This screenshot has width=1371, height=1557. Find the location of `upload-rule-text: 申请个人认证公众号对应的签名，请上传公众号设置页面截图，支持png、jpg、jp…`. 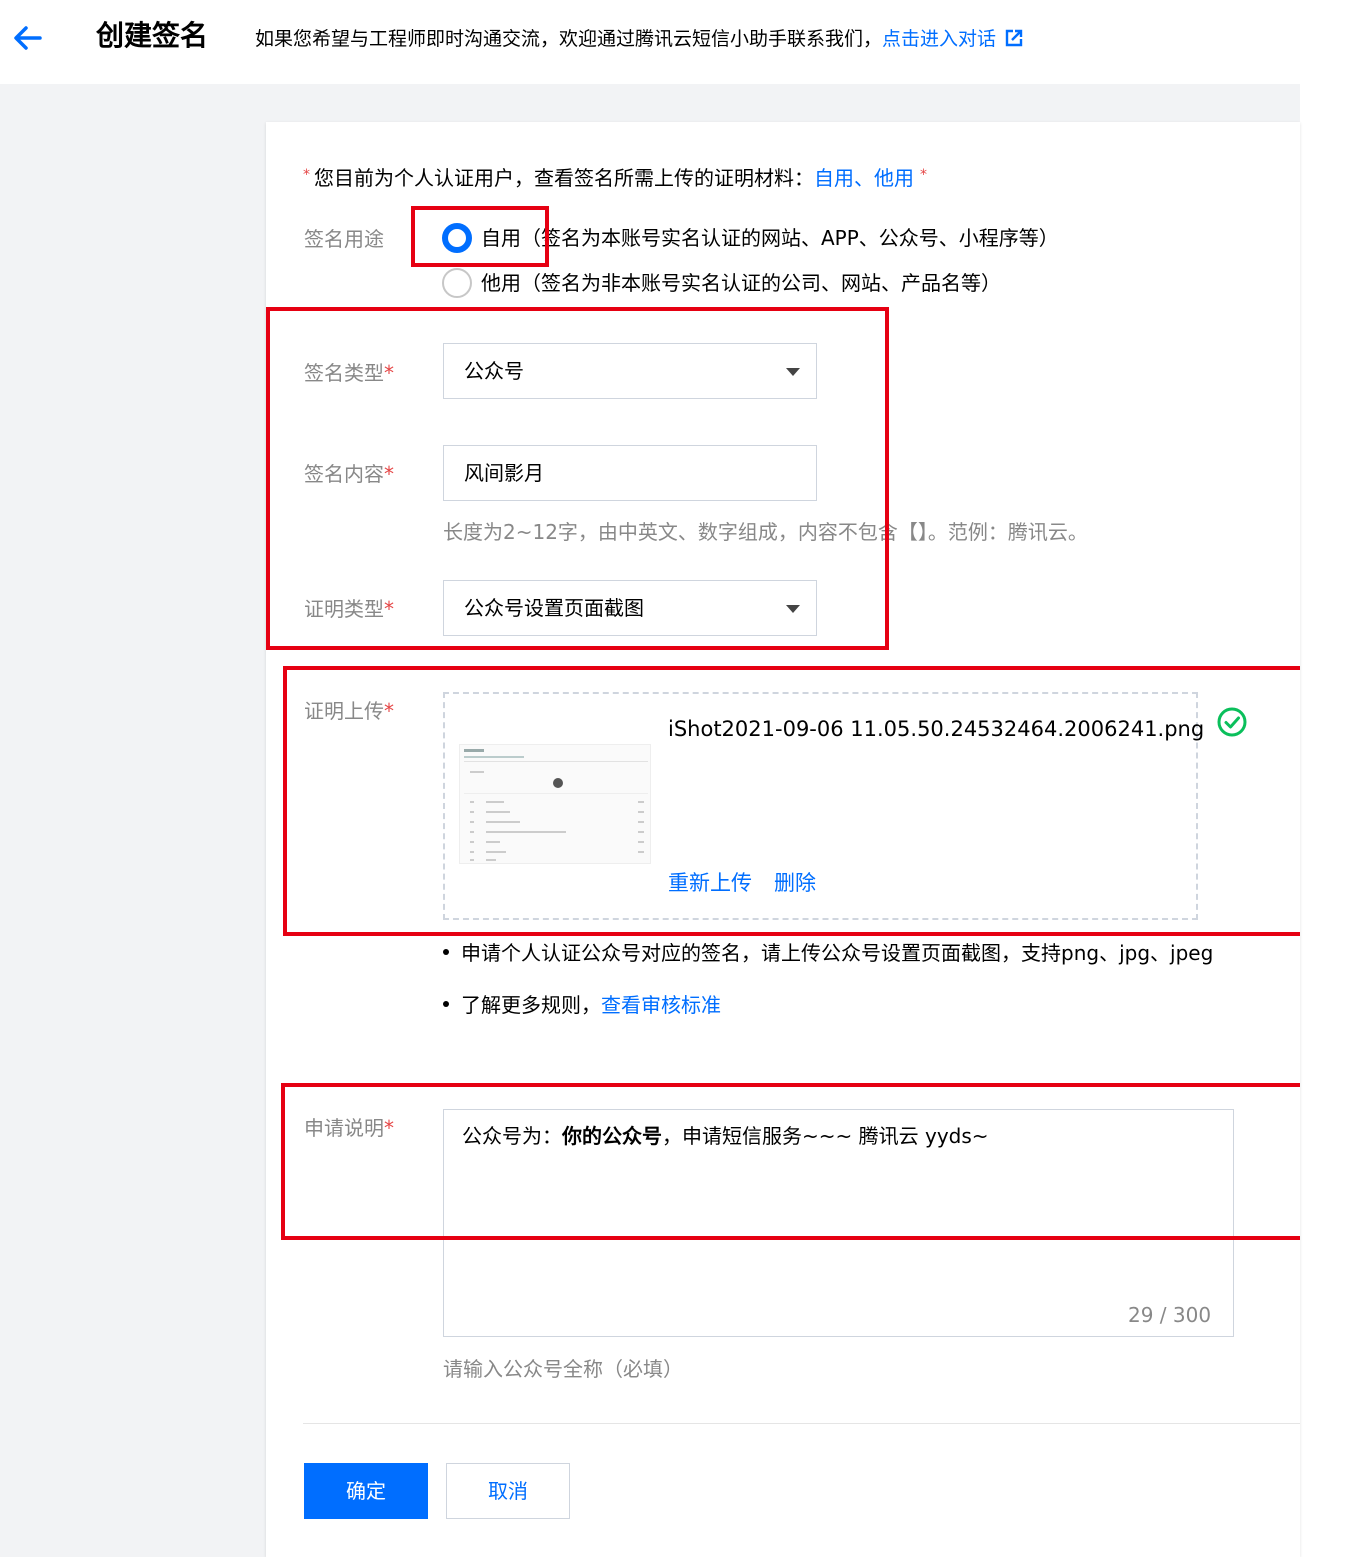

upload-rule-text: 申请个人认证公众号对应的签名，请上传公众号设置页面截图，支持png、jpg、jp… is located at coordinates (837, 953).